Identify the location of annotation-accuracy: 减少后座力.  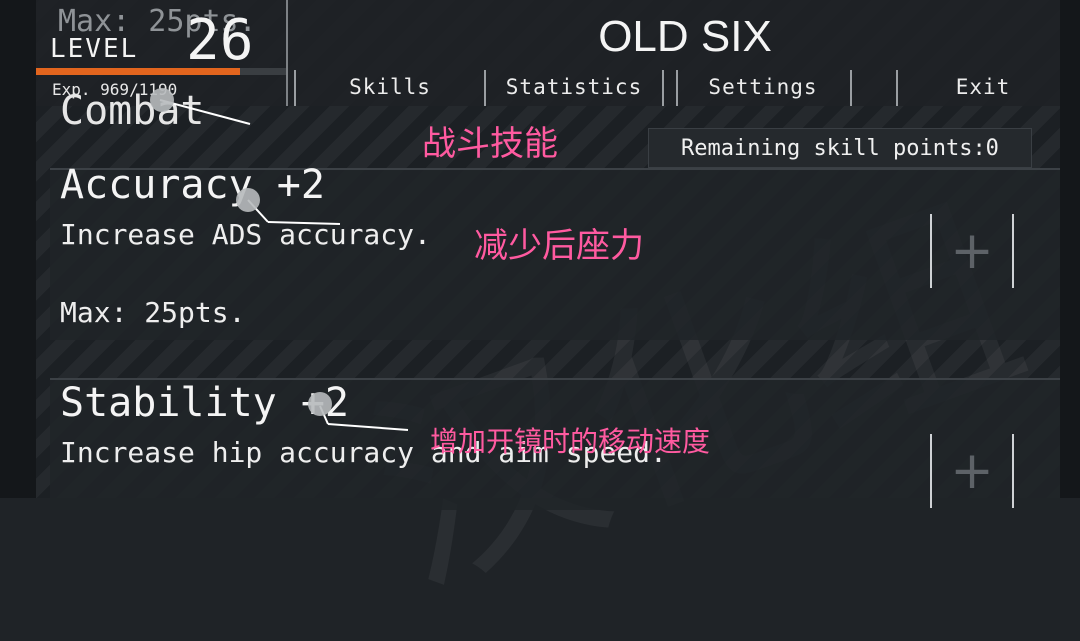
(559, 246).